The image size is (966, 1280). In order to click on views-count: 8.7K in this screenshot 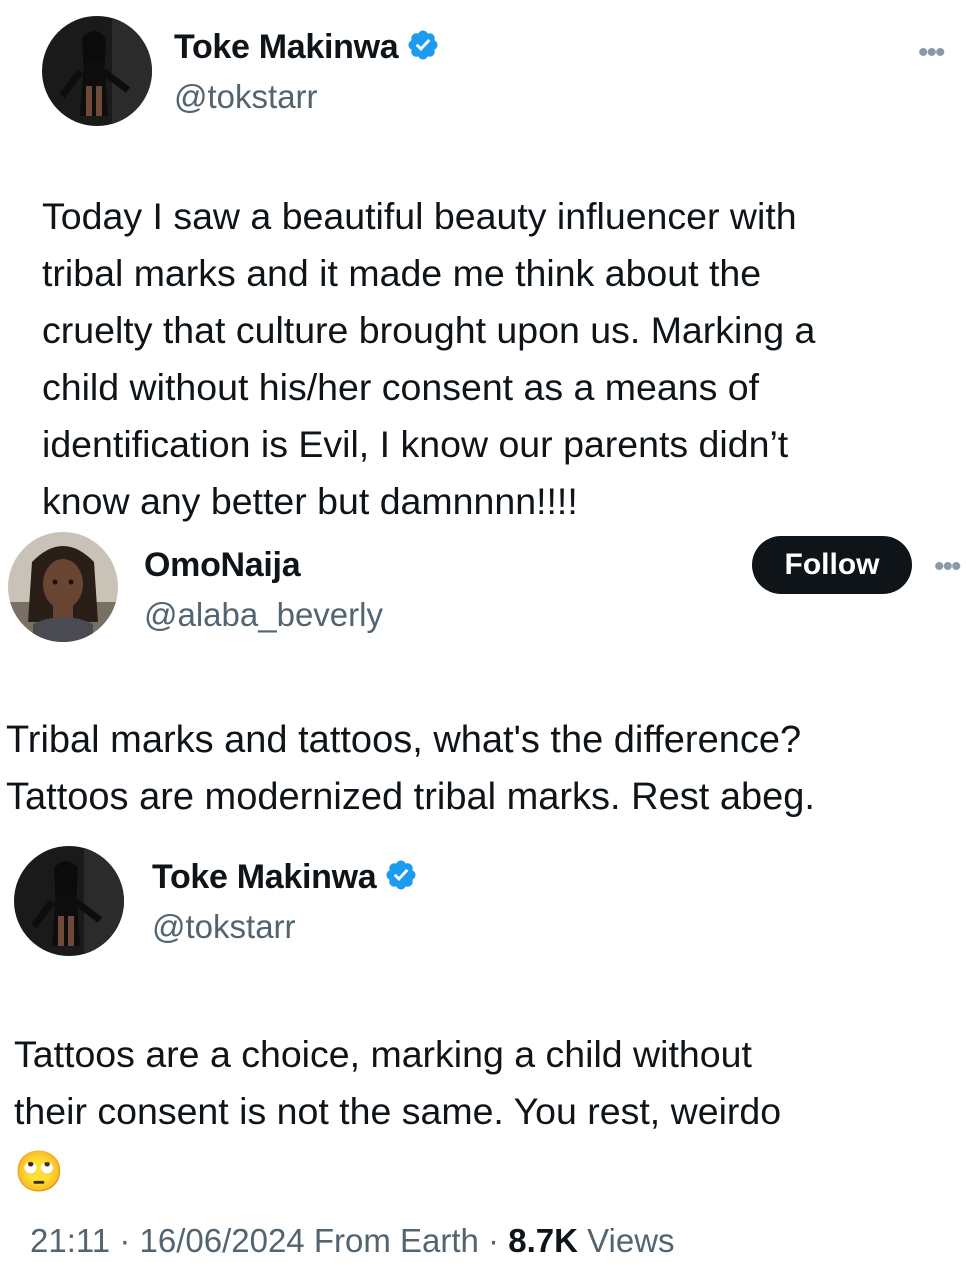, I will do `click(543, 1240)`.